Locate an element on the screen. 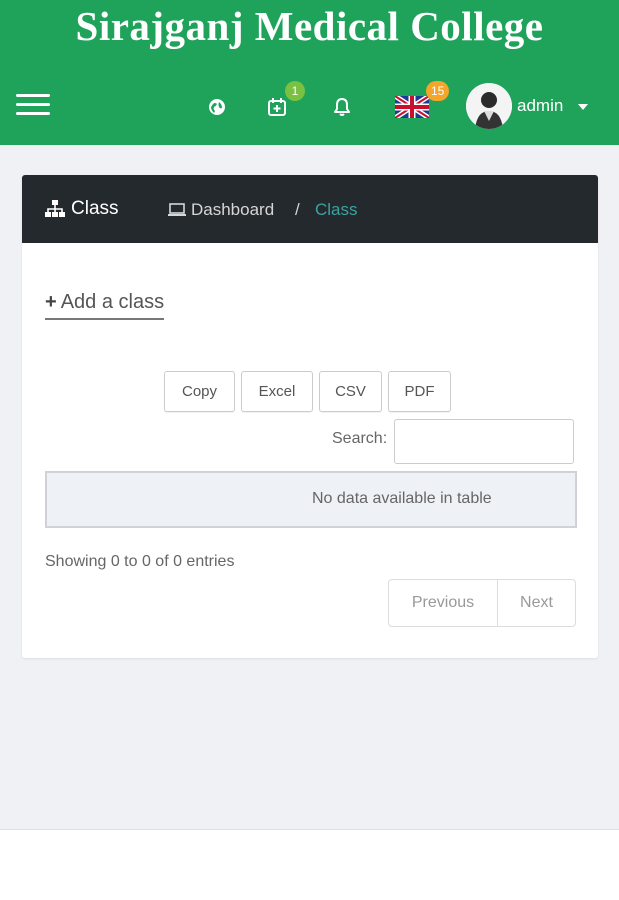 The width and height of the screenshot is (619, 900). card-header: Class Dashboard / Class is located at coordinates (310, 209).